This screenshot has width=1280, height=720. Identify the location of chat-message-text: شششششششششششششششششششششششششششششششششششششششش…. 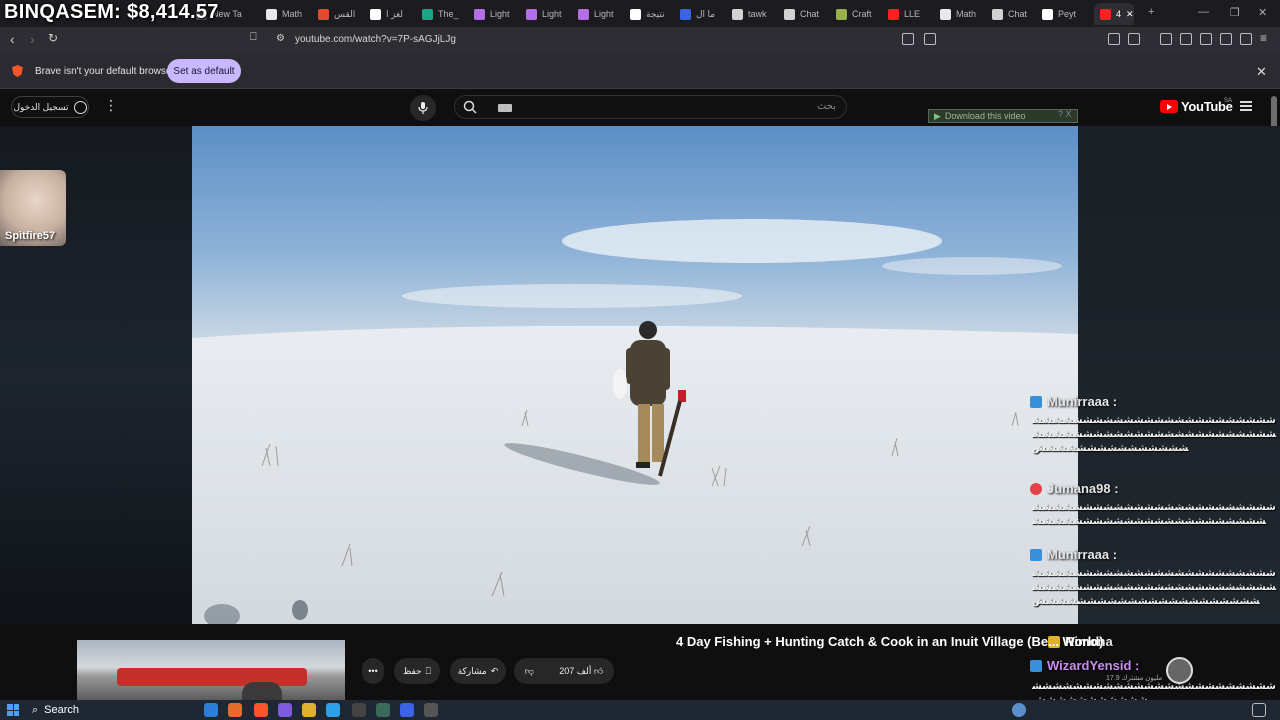
(1154, 514).